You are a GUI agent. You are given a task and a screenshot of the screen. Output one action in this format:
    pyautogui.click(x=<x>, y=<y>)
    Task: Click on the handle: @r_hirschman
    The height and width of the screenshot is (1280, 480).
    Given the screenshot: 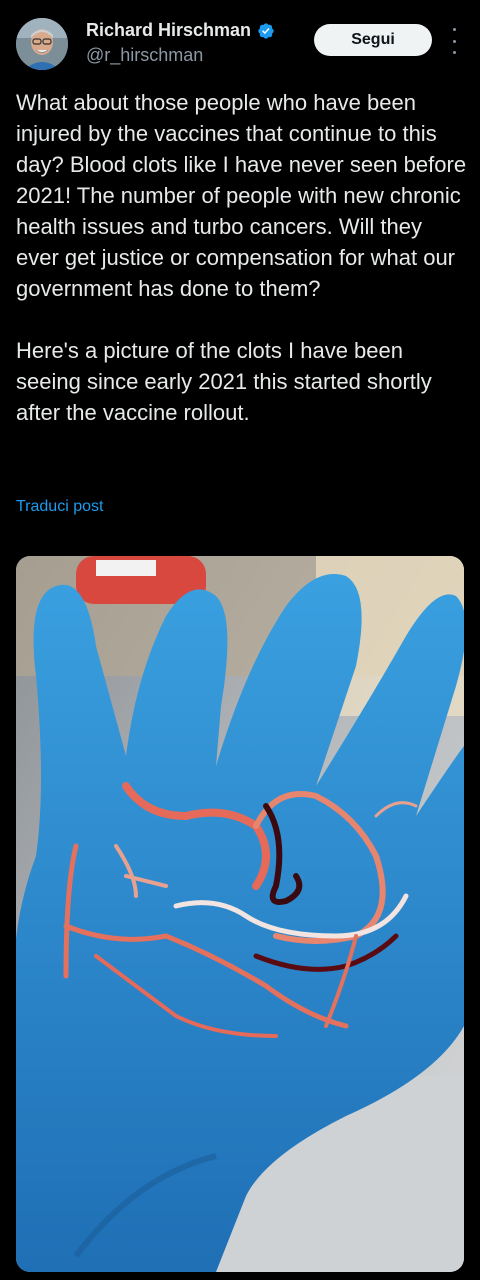 What is the action you would take?
    pyautogui.click(x=144, y=55)
    